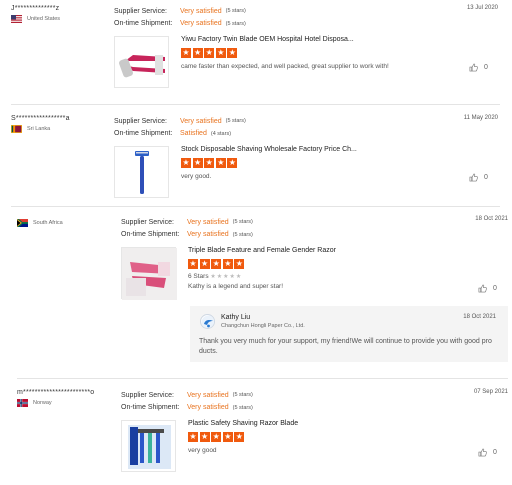  I want to click on reply-author-name: Kathy Liu, so click(236, 317).